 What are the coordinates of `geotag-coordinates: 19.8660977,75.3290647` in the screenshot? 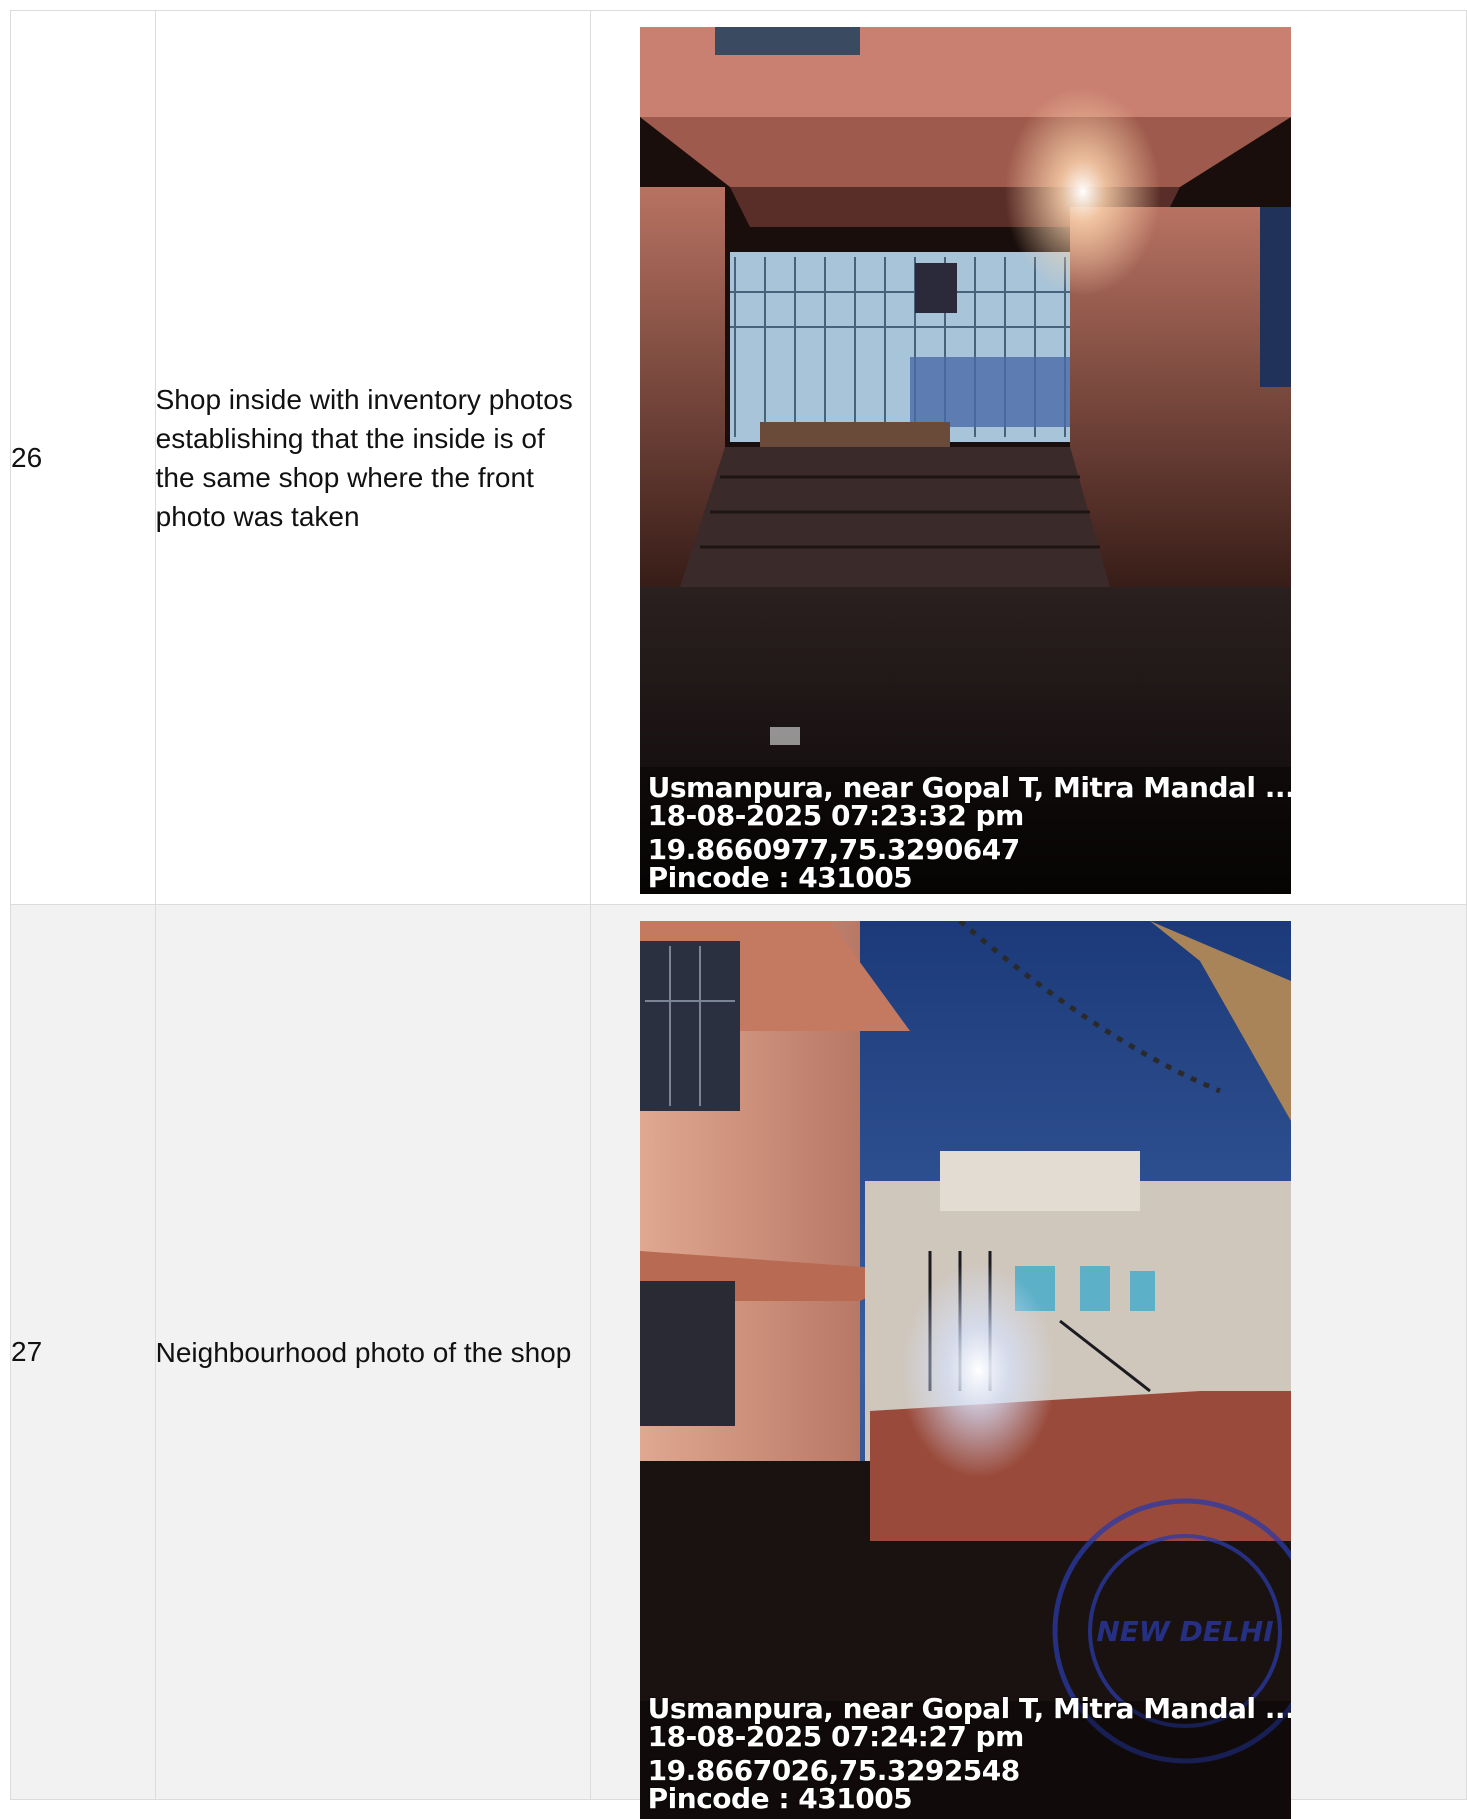 It's located at (834, 849).